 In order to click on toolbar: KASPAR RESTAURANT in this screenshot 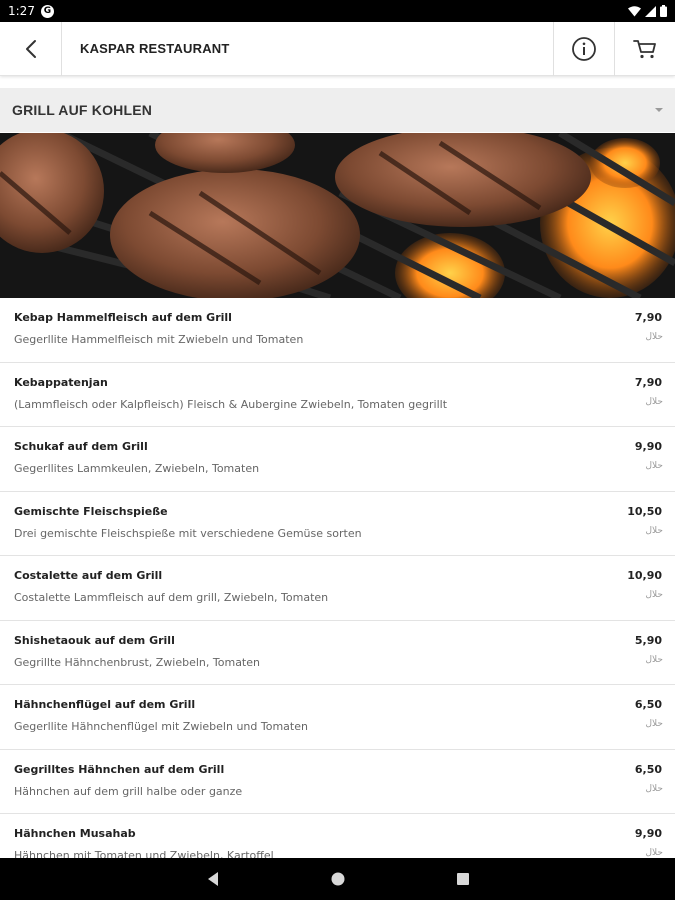, I will do `click(337, 49)`.